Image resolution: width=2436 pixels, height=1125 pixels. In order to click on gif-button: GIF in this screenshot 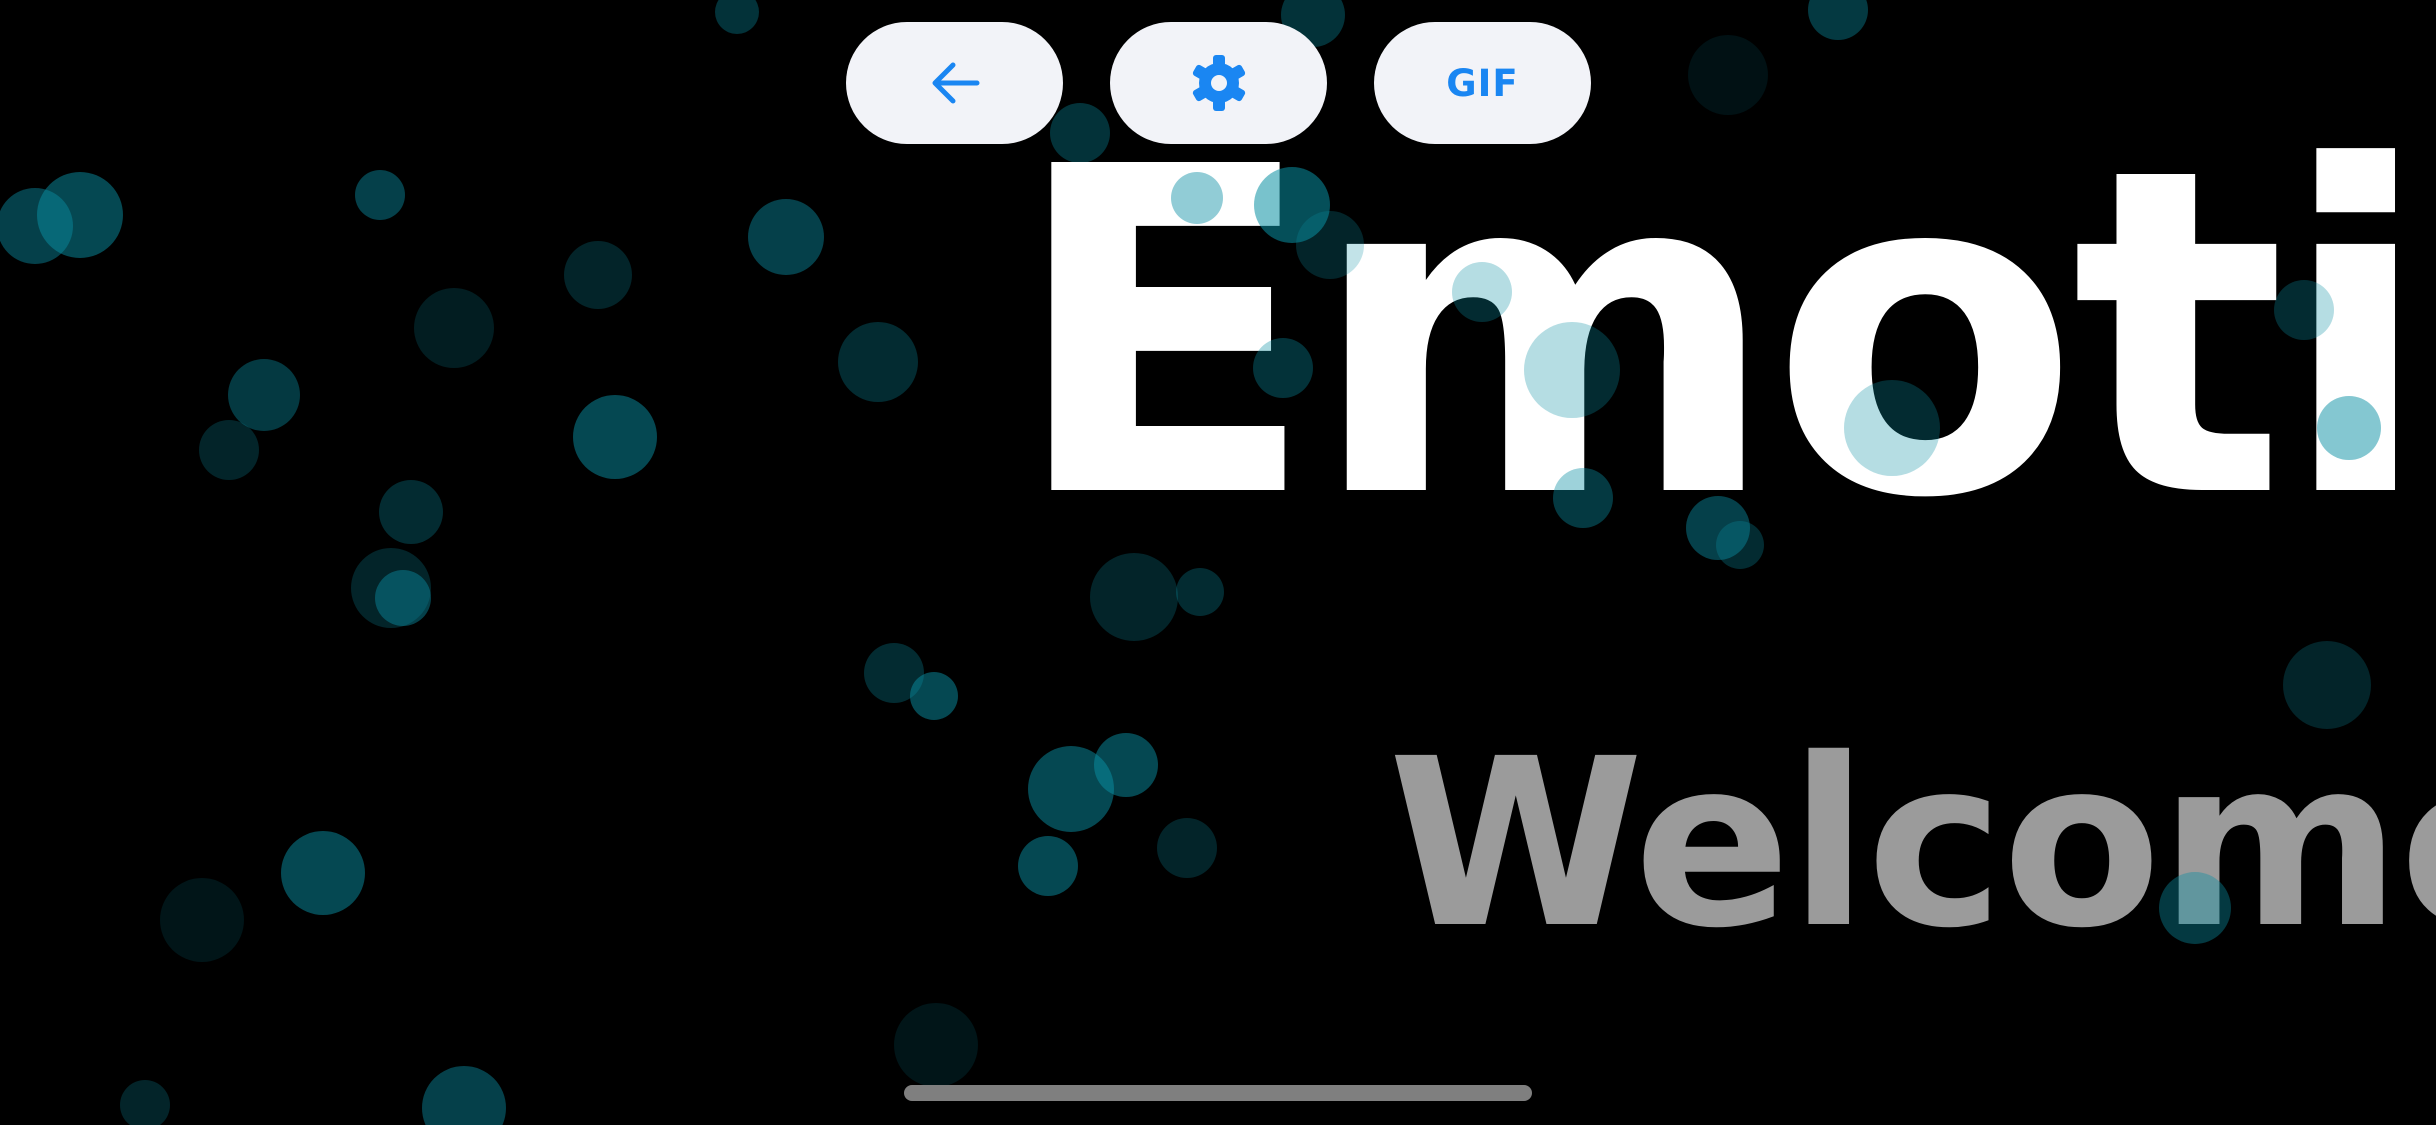, I will do `click(1482, 83)`.